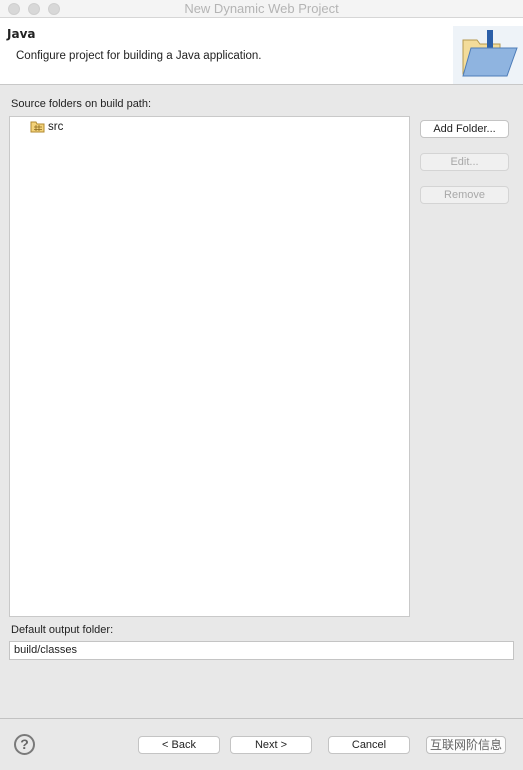 This screenshot has height=770, width=523. I want to click on window-title: New Dynamic Web Project, so click(261, 8).